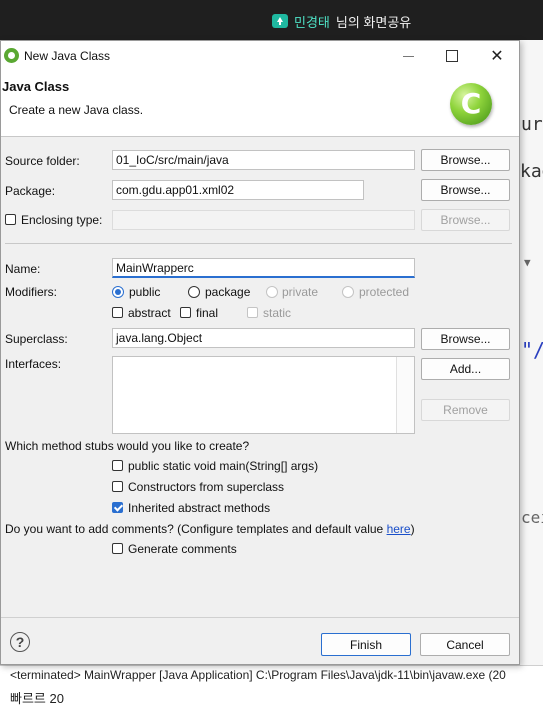 Image resolution: width=543 pixels, height=710 pixels. Describe the element at coordinates (36, 86) in the screenshot. I see `page-title: Java Class` at that location.